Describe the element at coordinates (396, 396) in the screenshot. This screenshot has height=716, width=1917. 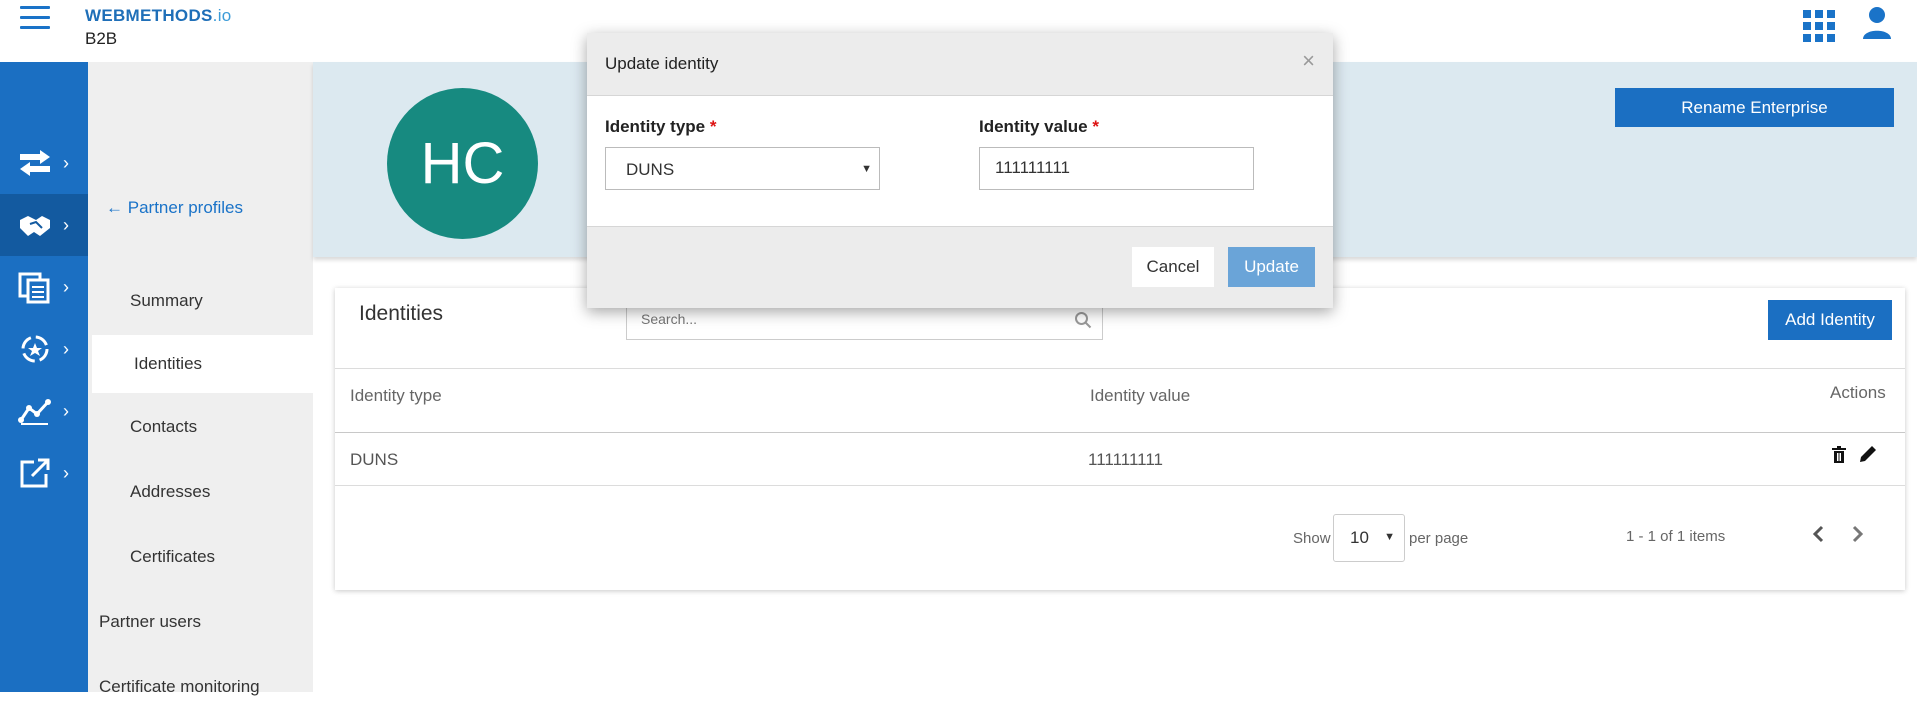
I see `column-header-identity-type: Identity type` at that location.